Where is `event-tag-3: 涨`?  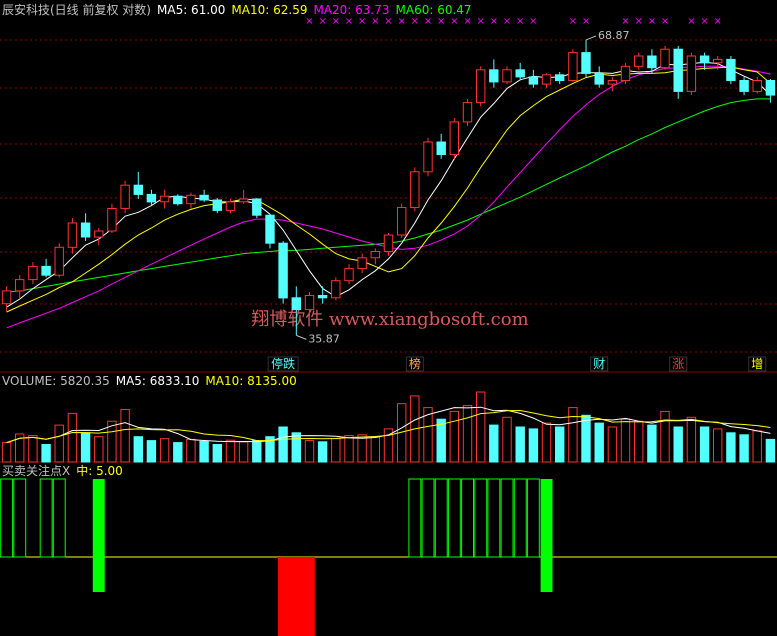
event-tag-3: 涨 is located at coordinates (678, 364).